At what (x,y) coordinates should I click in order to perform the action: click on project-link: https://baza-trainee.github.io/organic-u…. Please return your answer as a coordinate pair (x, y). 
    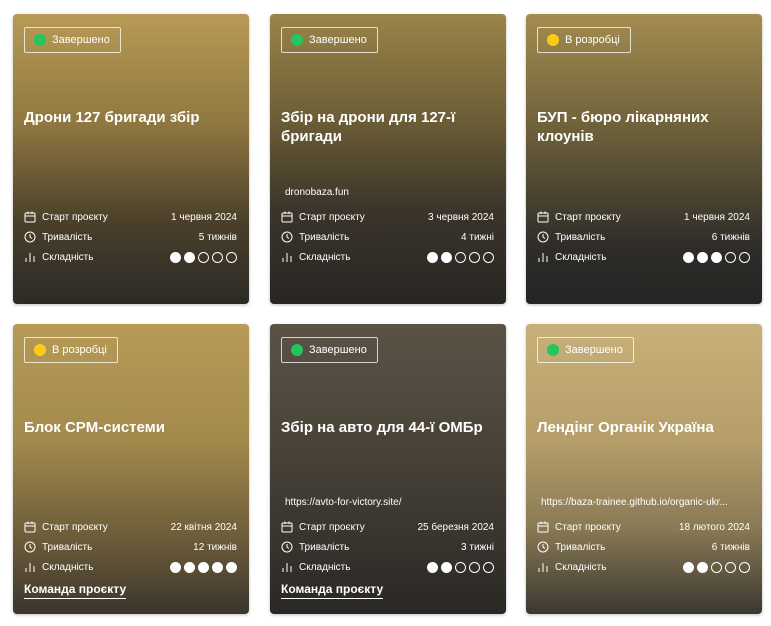
    Looking at the image, I should click on (644, 502).